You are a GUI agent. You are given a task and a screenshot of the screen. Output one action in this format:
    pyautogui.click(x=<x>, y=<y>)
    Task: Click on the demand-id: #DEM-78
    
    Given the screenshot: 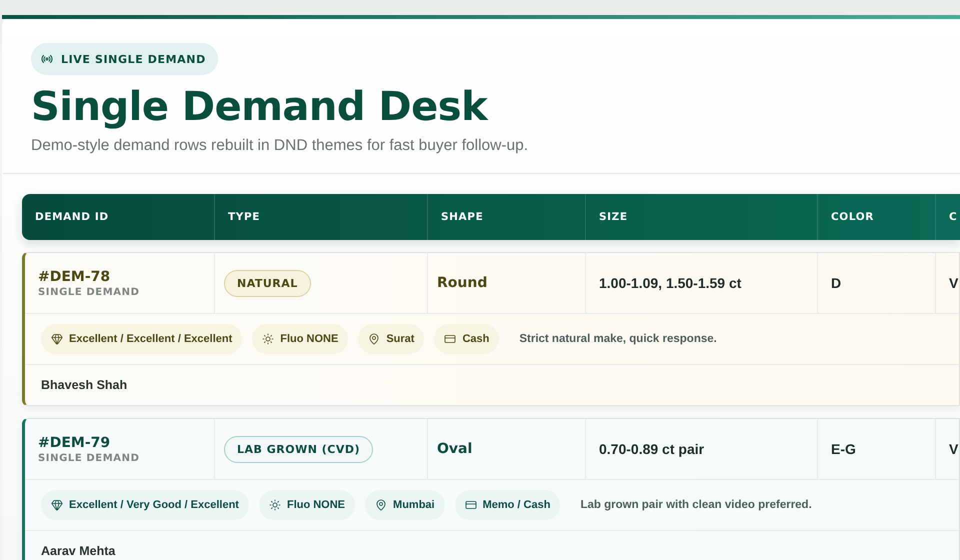 What is the action you would take?
    pyautogui.click(x=75, y=276)
    